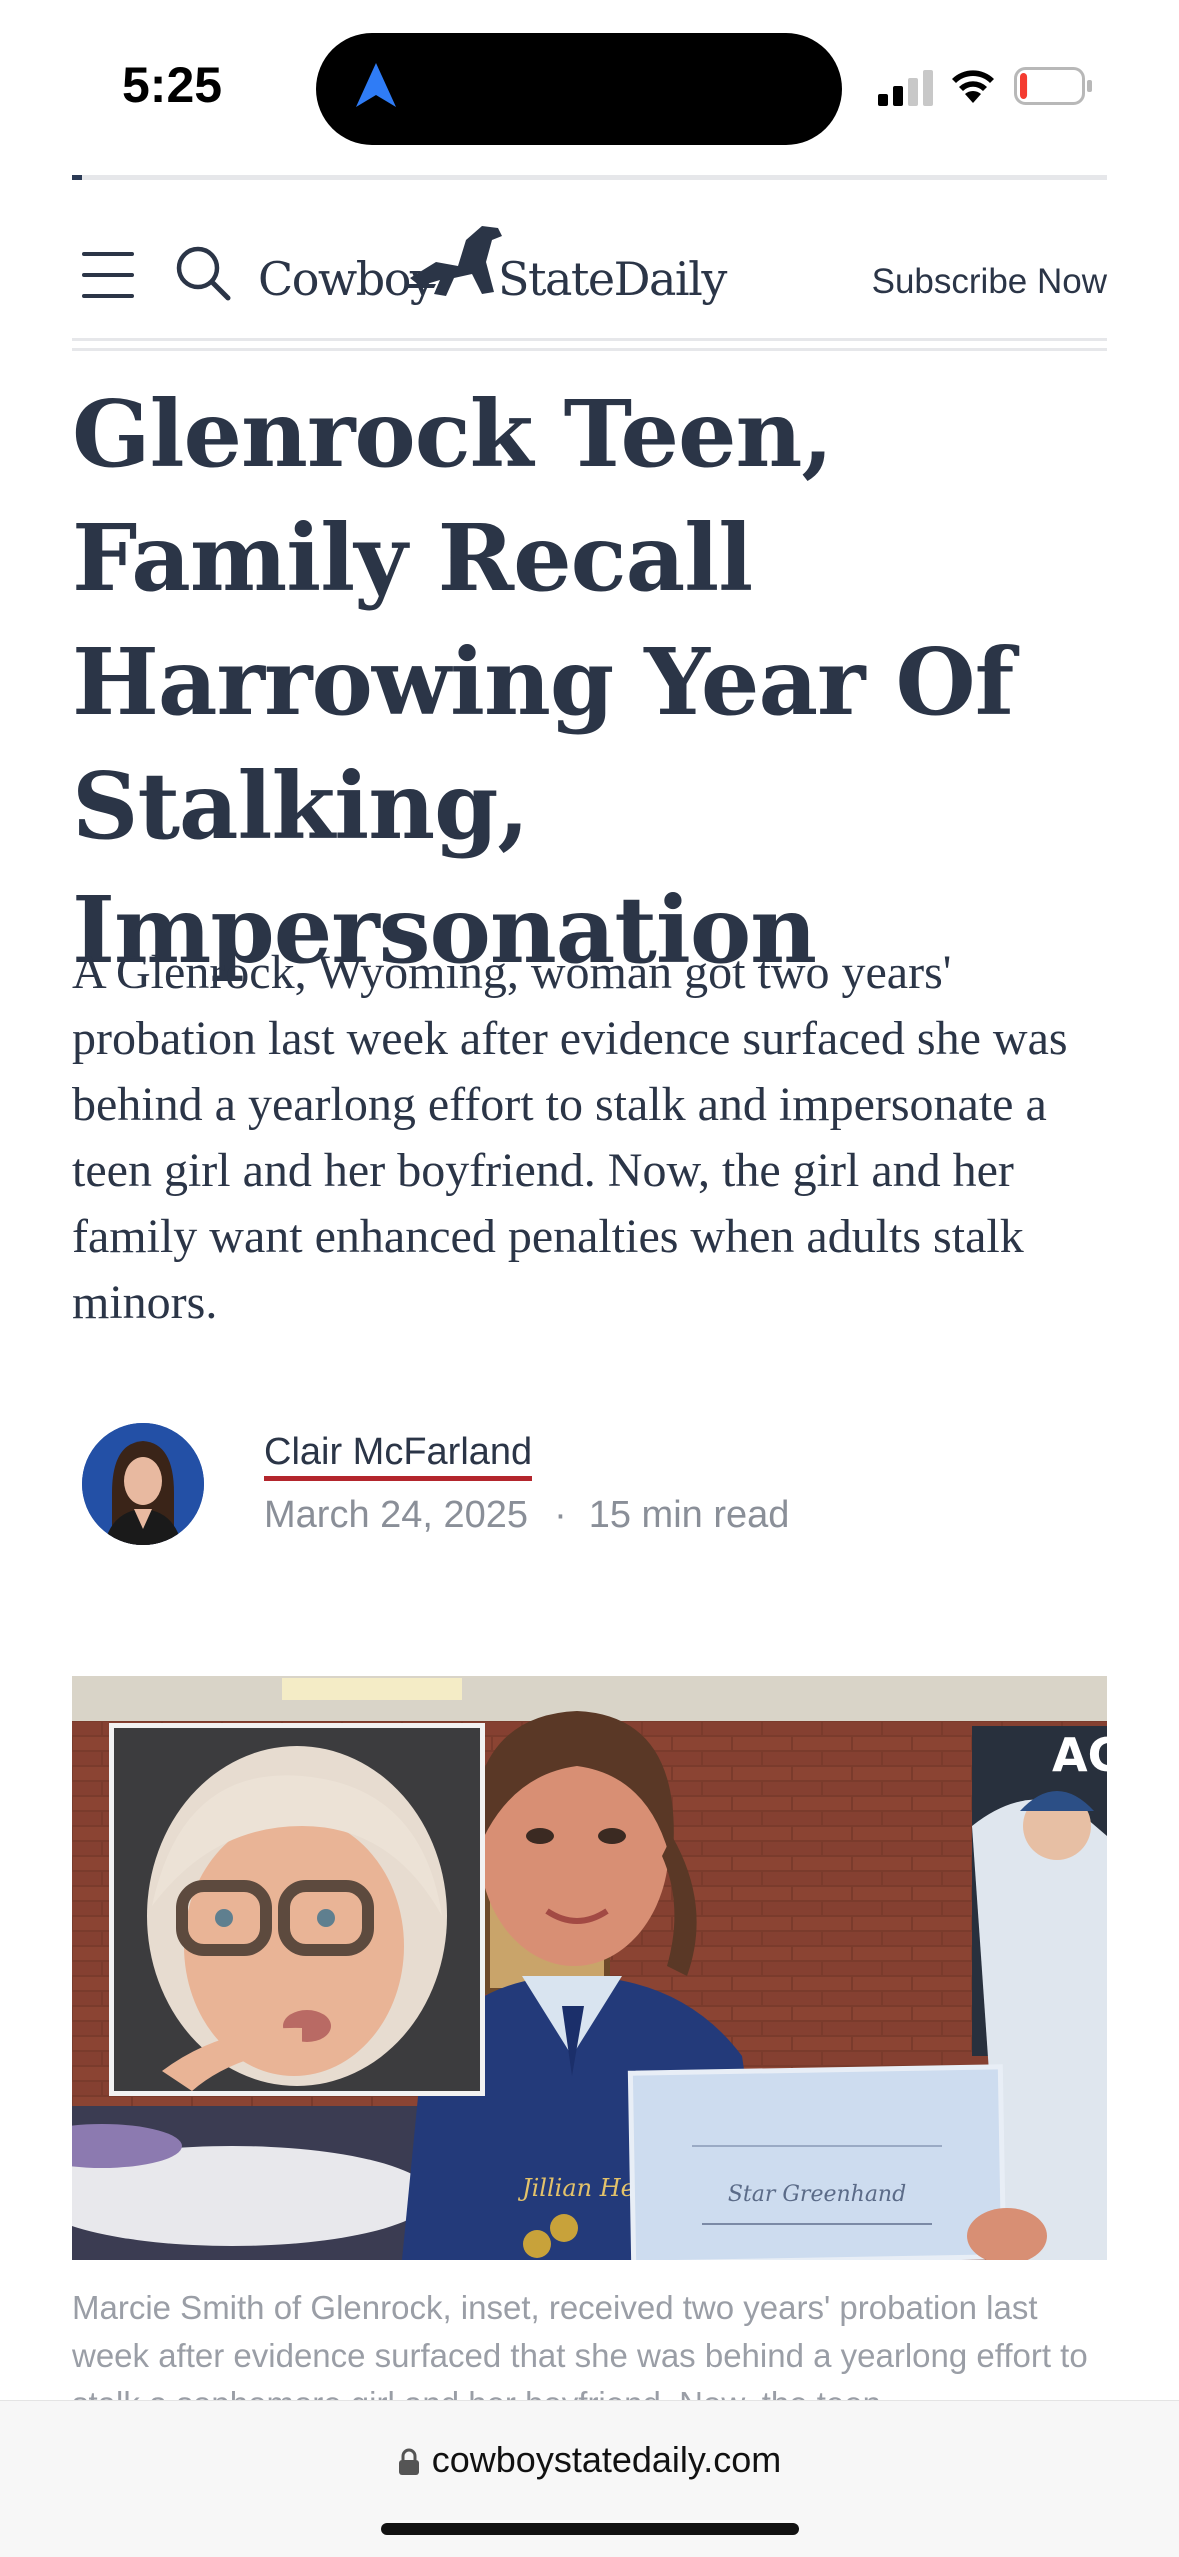 The height and width of the screenshot is (2557, 1179). Describe the element at coordinates (612, 279) in the screenshot. I see `logo-text-statedaily: StateDaily` at that location.